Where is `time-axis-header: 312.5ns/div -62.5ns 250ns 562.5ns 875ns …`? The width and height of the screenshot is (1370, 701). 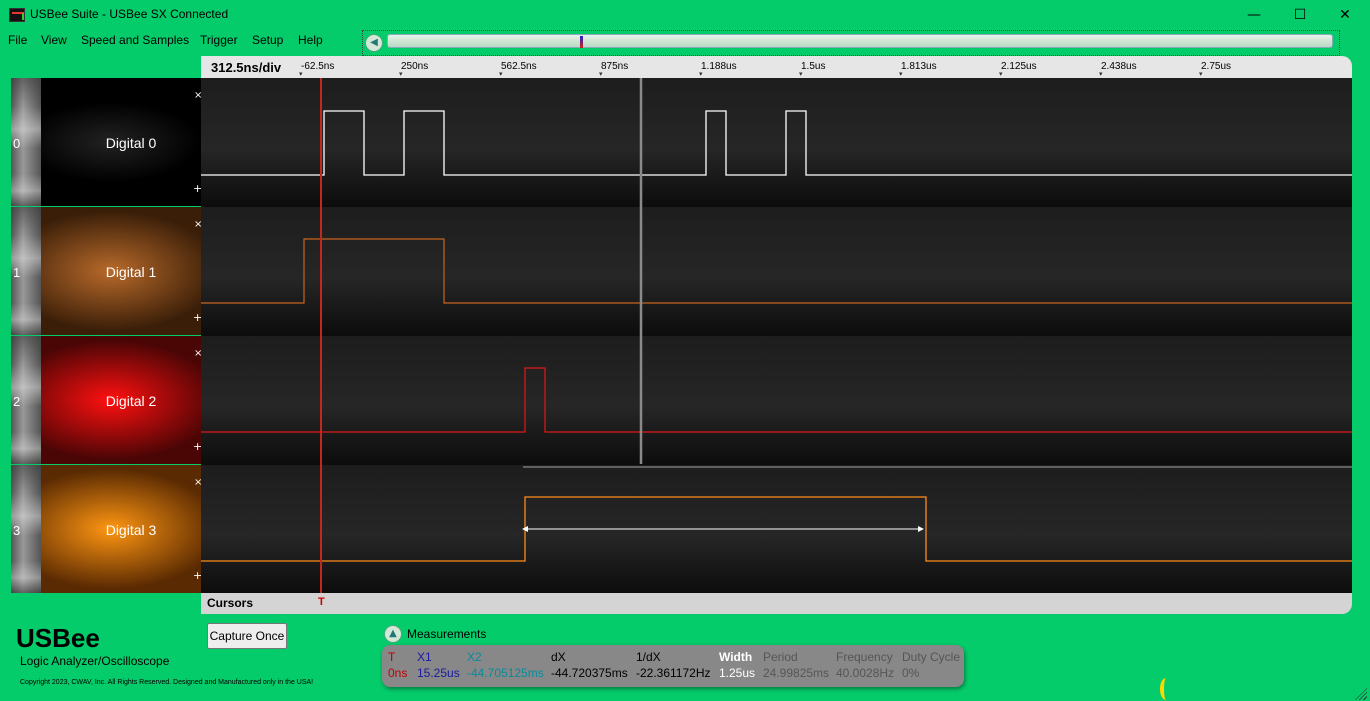 time-axis-header: 312.5ns/div -62.5ns 250ns 562.5ns 875ns … is located at coordinates (776, 67).